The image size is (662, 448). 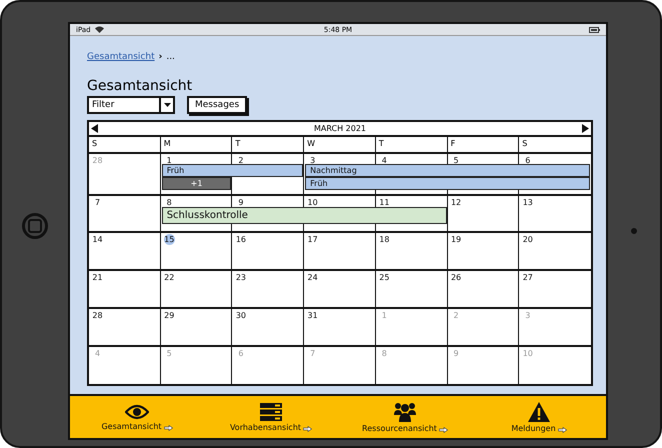 What do you see at coordinates (456, 277) in the screenshot?
I see `day-number: 26` at bounding box center [456, 277].